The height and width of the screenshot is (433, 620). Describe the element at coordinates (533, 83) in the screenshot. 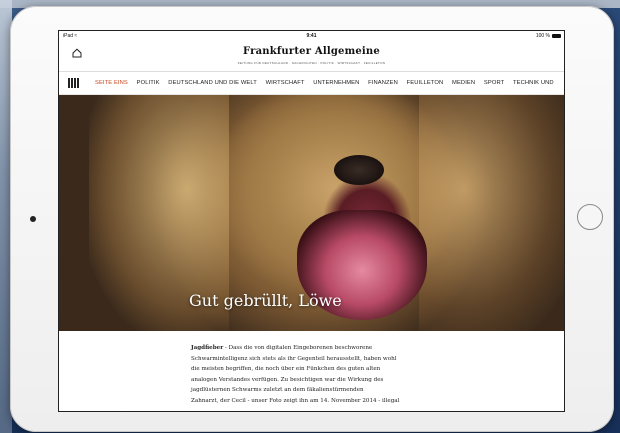

I see `nav-item-technik: TECHNIK UND` at that location.